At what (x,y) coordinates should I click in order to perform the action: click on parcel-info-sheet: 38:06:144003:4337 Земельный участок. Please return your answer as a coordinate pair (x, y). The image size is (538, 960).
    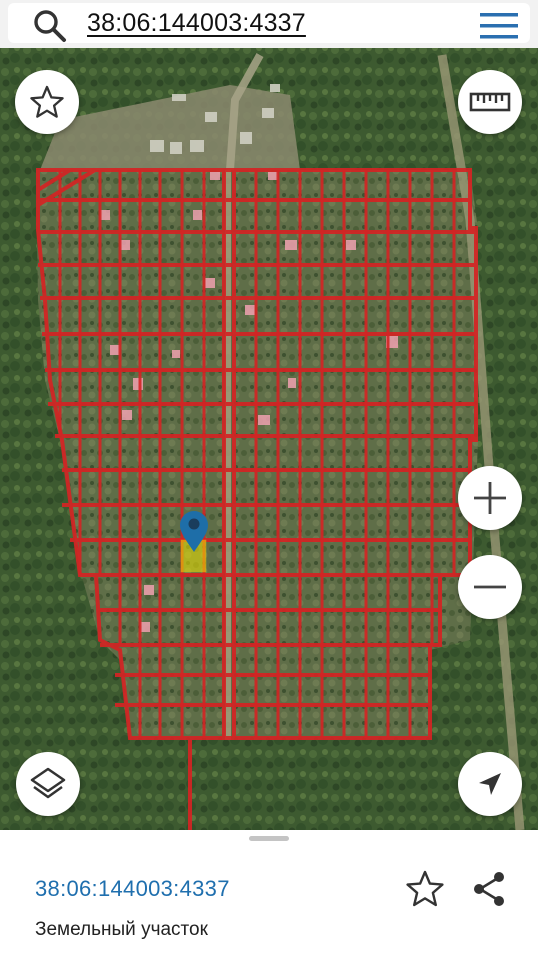
    Looking at the image, I should click on (269, 895).